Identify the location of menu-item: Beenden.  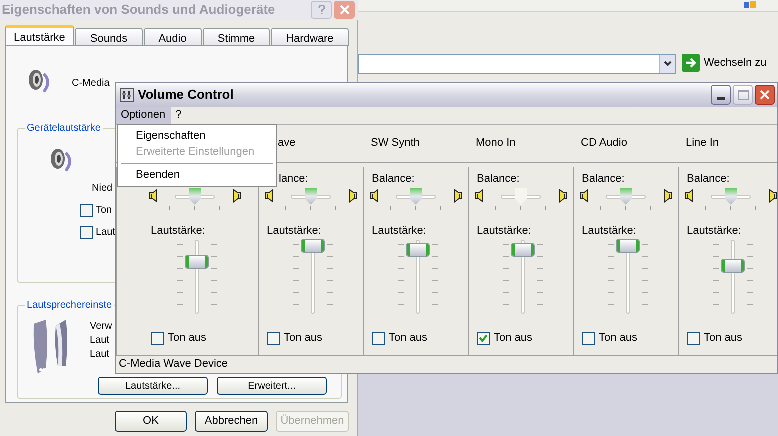
(197, 175).